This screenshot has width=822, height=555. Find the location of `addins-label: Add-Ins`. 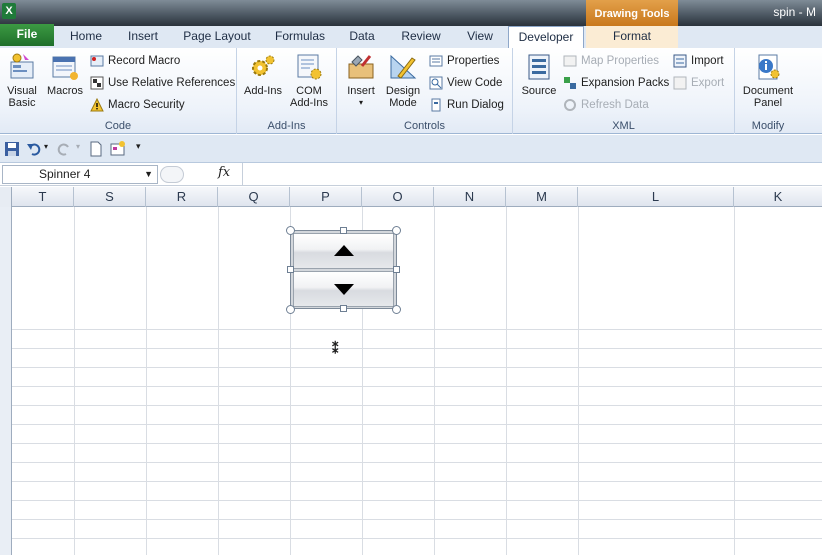

addins-label: Add-Ins is located at coordinates (263, 91).